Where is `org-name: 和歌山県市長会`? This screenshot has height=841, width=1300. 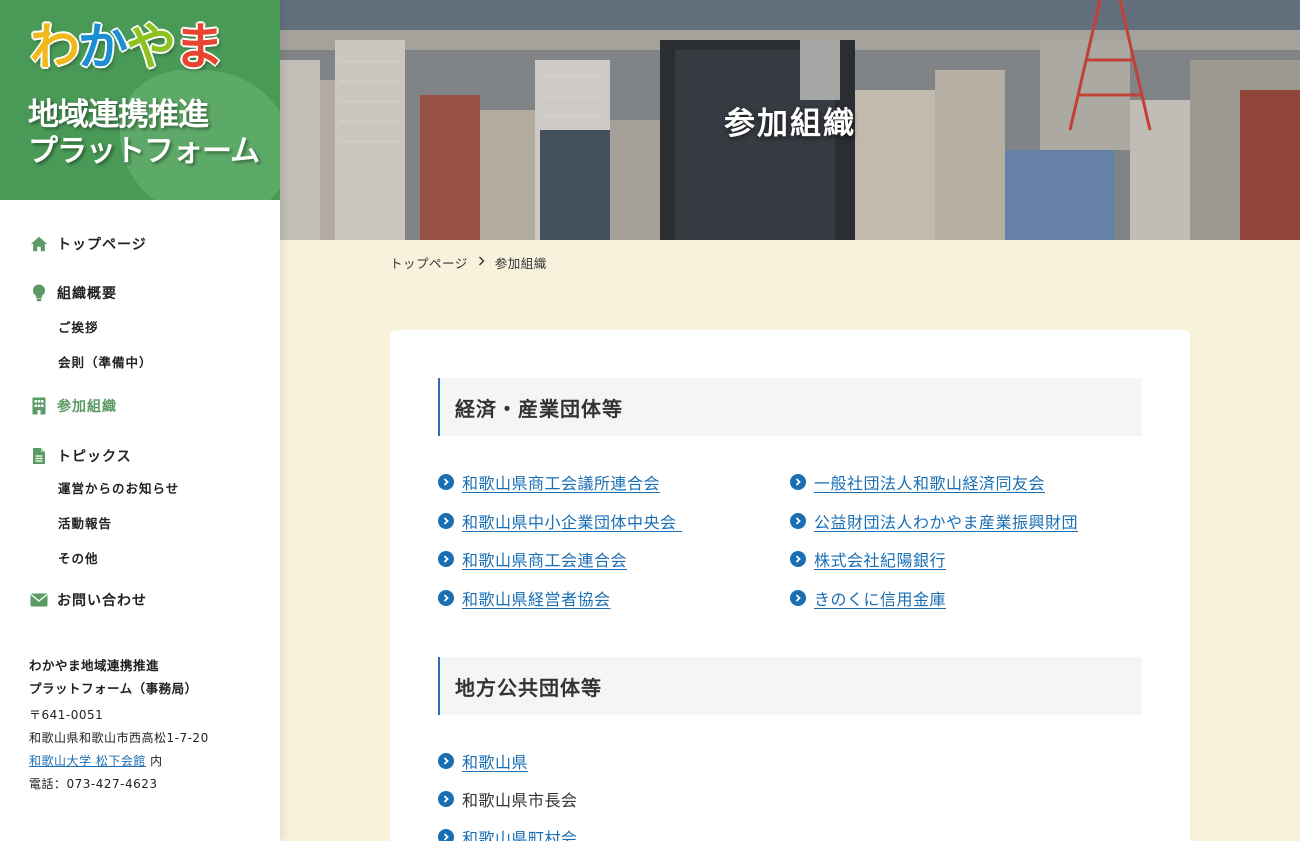 org-name: 和歌山県市長会 is located at coordinates (520, 800).